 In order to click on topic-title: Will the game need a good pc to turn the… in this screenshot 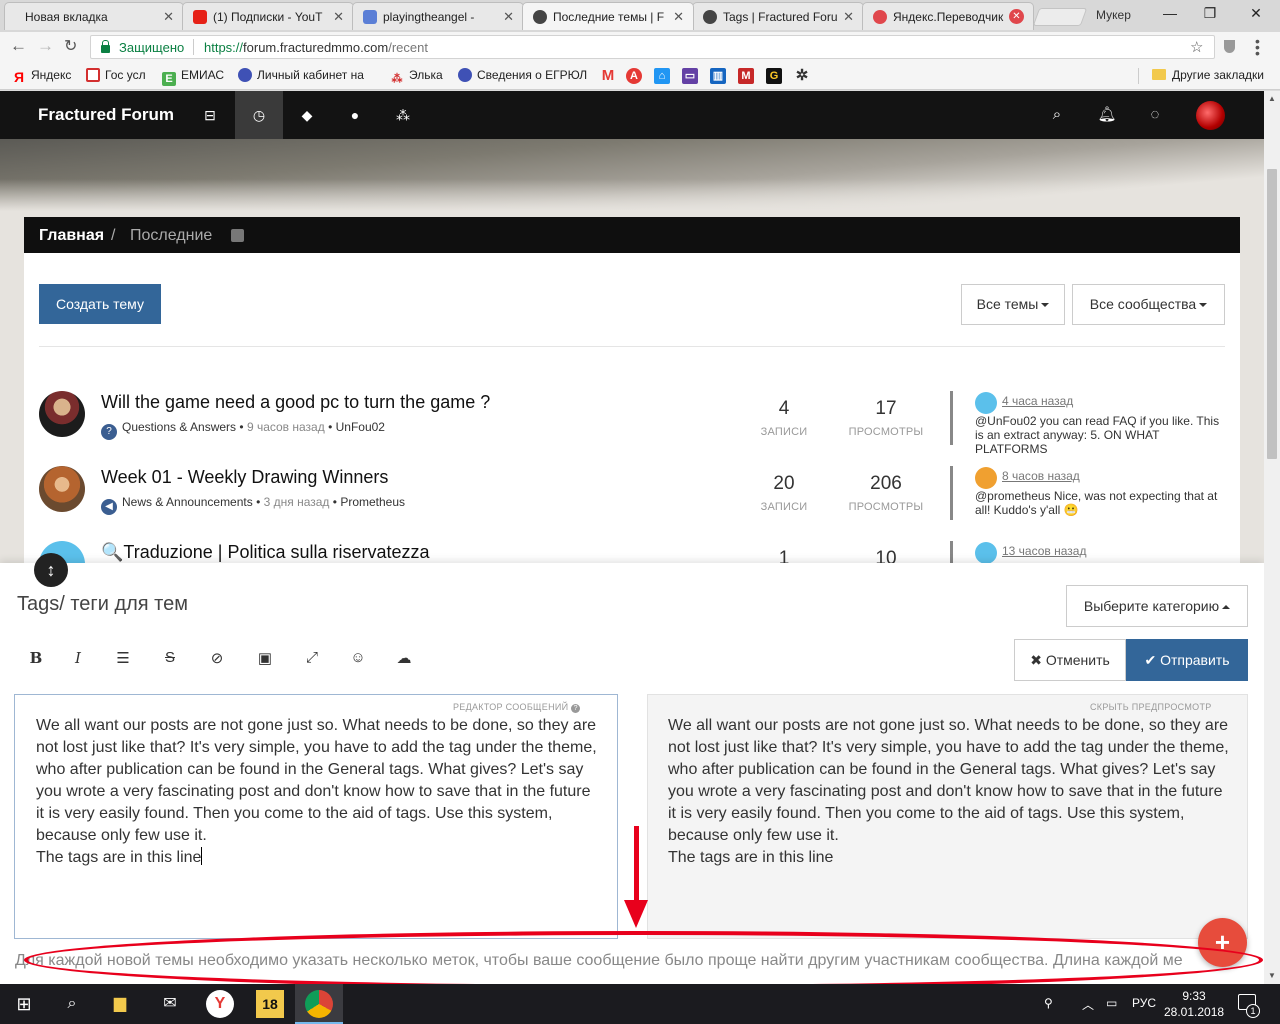, I will do `click(295, 402)`.